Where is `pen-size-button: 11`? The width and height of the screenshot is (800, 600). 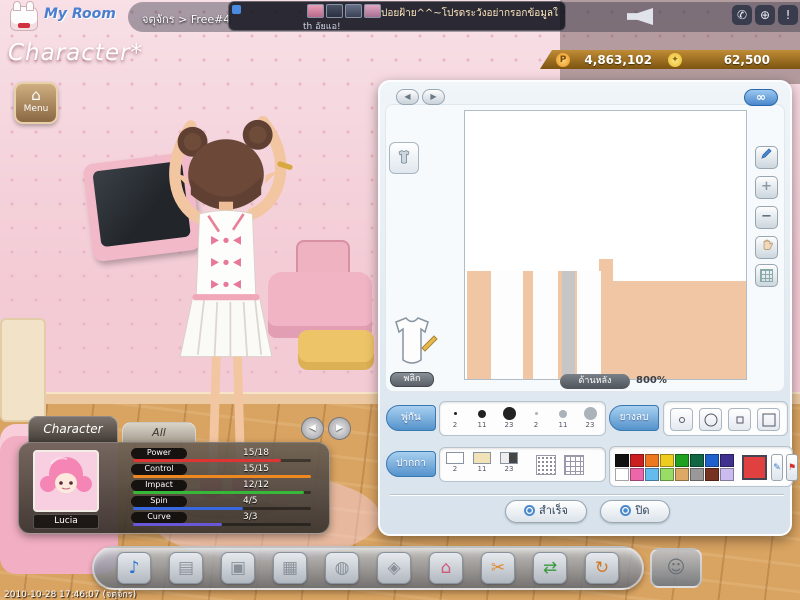
pen-size-button: 11 is located at coordinates (482, 465).